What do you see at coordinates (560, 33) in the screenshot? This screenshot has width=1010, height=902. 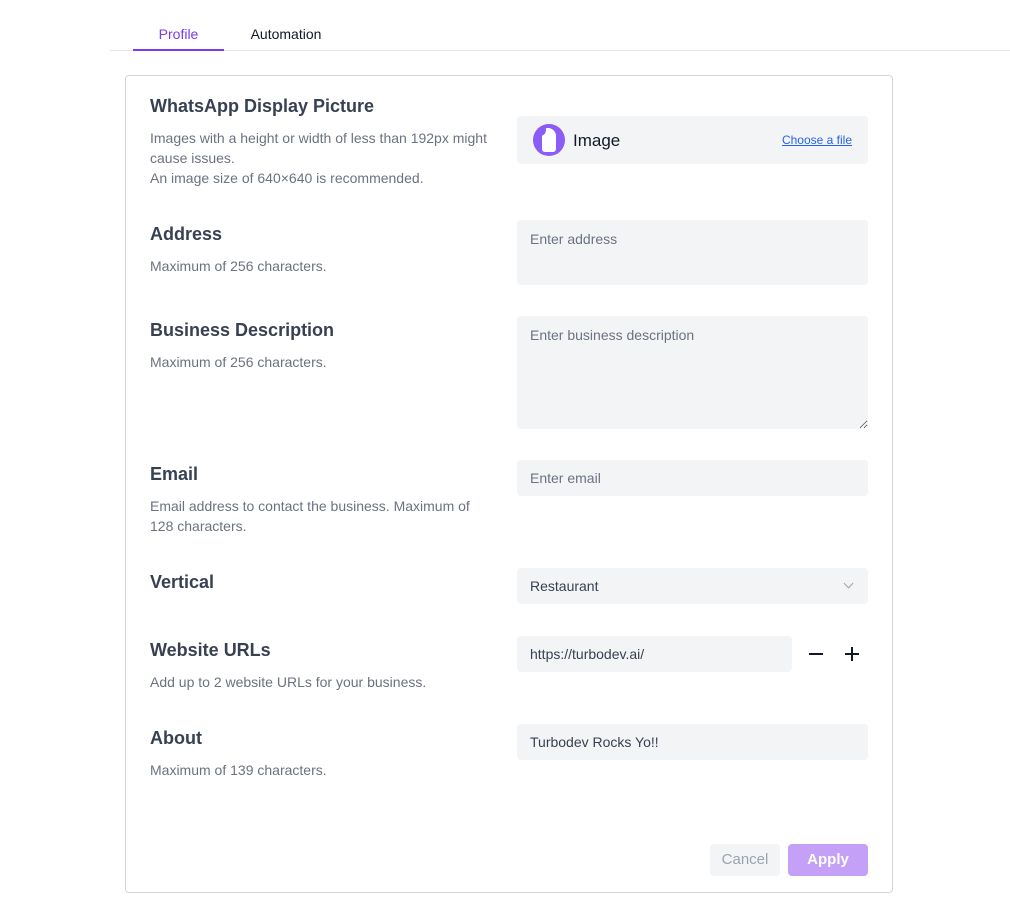 I see `tab-bar: Profile Automation` at bounding box center [560, 33].